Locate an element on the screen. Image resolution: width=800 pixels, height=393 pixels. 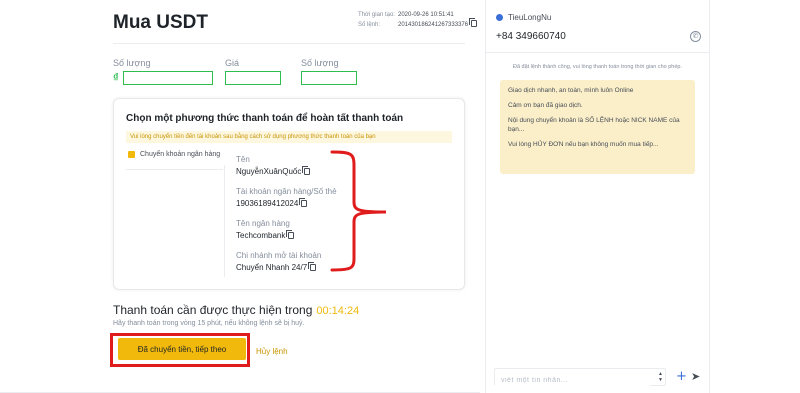
method-underline is located at coordinates (174, 169).